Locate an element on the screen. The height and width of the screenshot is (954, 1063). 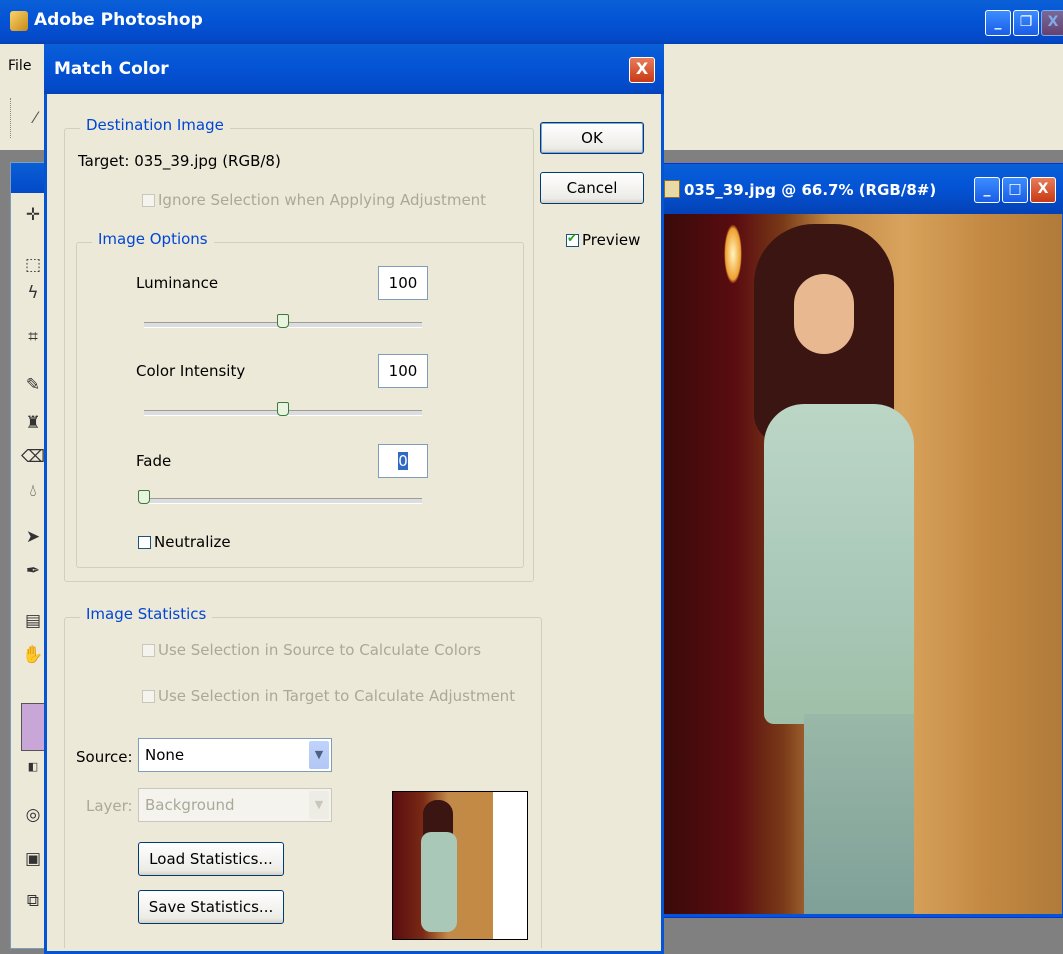
lasso-tool-icon: ϟ is located at coordinates (33, 293).